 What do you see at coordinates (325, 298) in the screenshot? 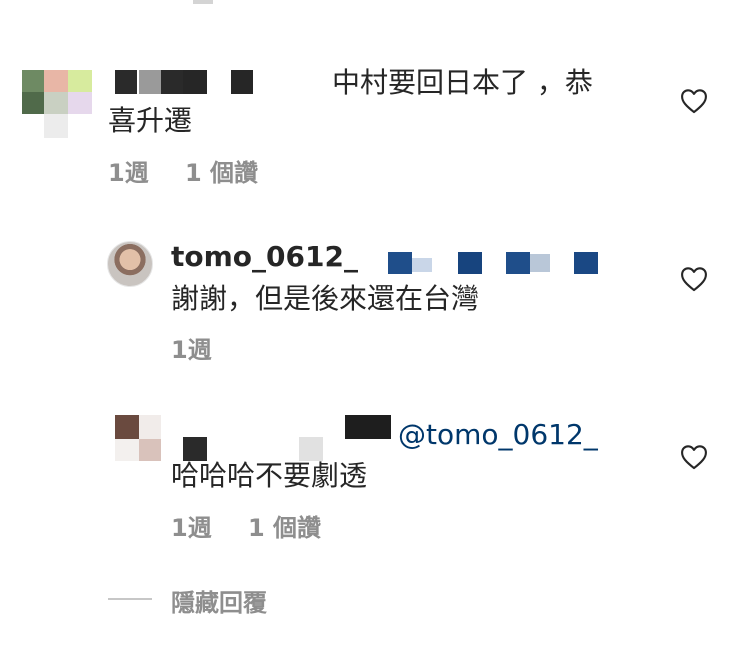
I see `comment-text: 謝謝，但是後來還在台灣` at bounding box center [325, 298].